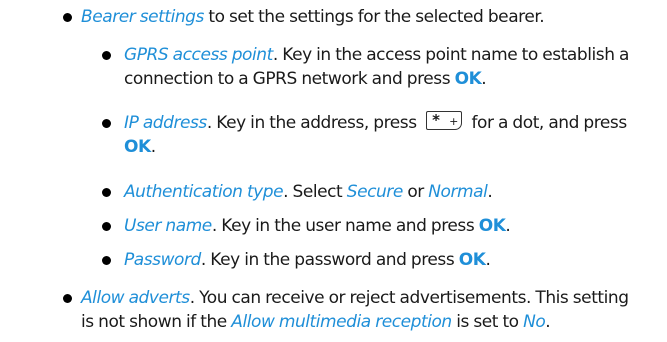 Image resolution: width=667 pixels, height=342 pixels. Describe the element at coordinates (168, 226) in the screenshot. I see `menu-term: User name` at that location.